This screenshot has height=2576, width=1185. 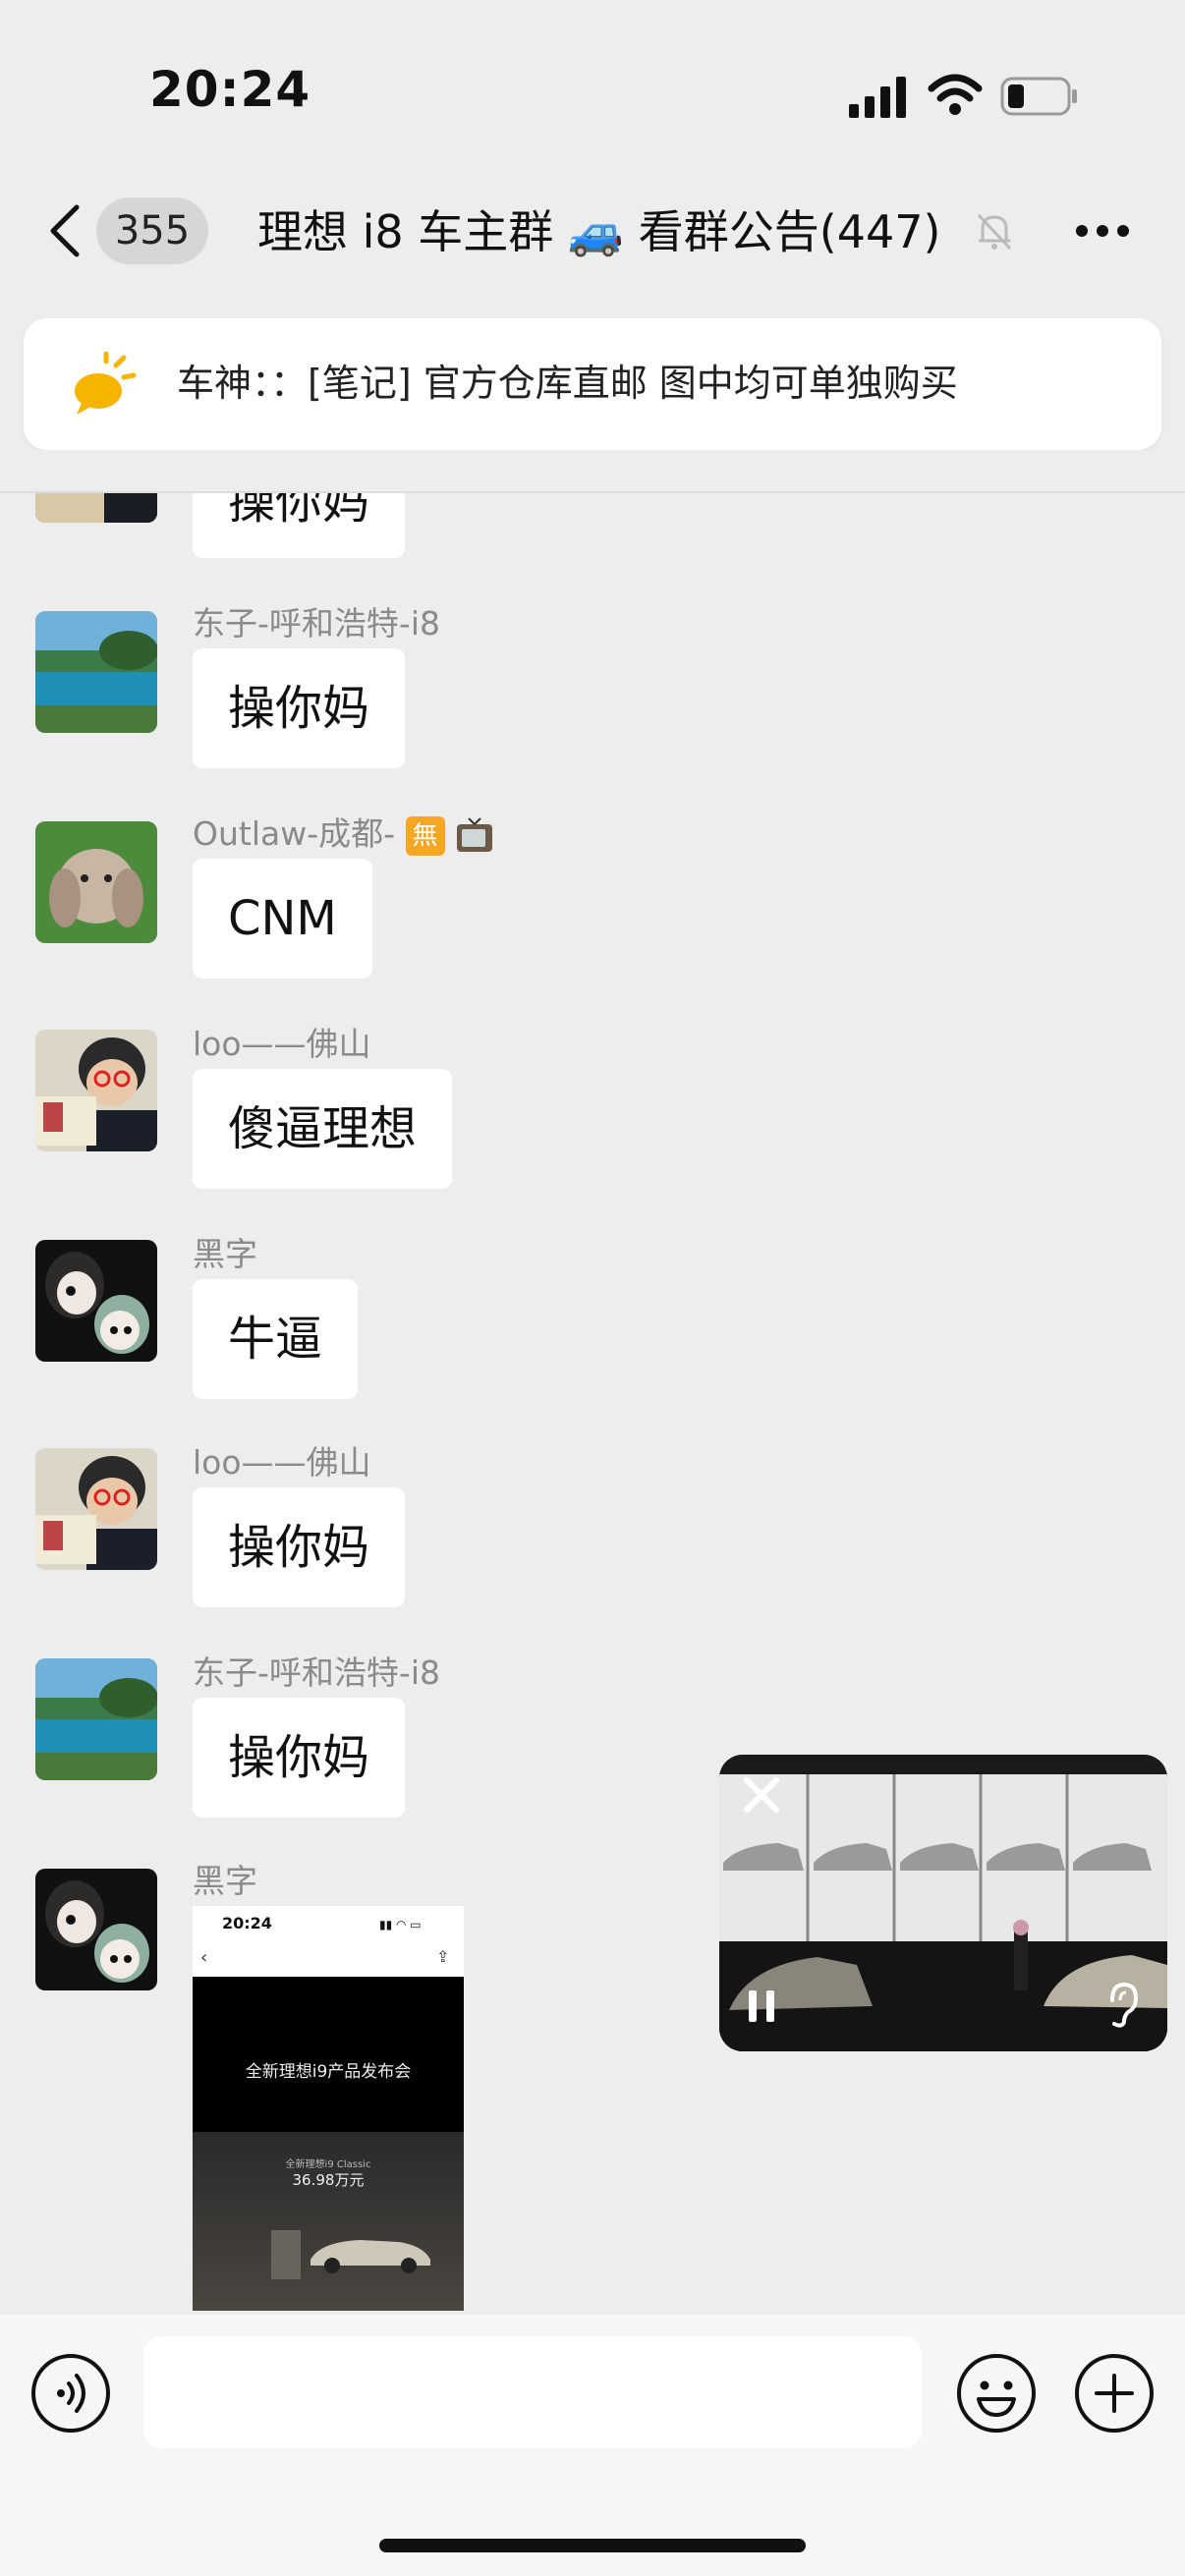 What do you see at coordinates (443, 1956) in the screenshot?
I see `shared-image-share-icon: ⇪` at bounding box center [443, 1956].